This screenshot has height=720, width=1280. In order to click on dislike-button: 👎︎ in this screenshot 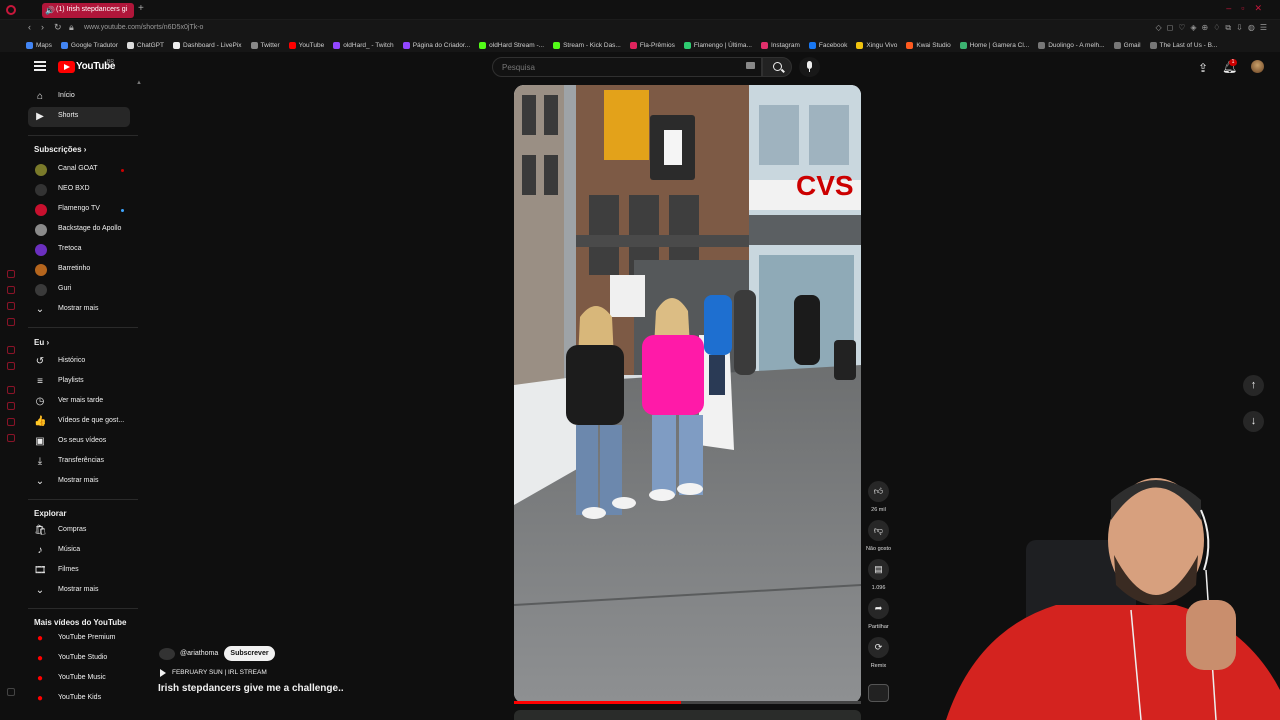, I will do `click(878, 530)`.